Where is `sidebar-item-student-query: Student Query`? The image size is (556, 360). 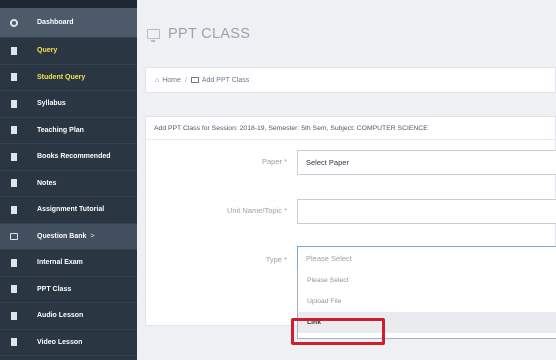 sidebar-item-student-query: Student Query is located at coordinates (68, 78).